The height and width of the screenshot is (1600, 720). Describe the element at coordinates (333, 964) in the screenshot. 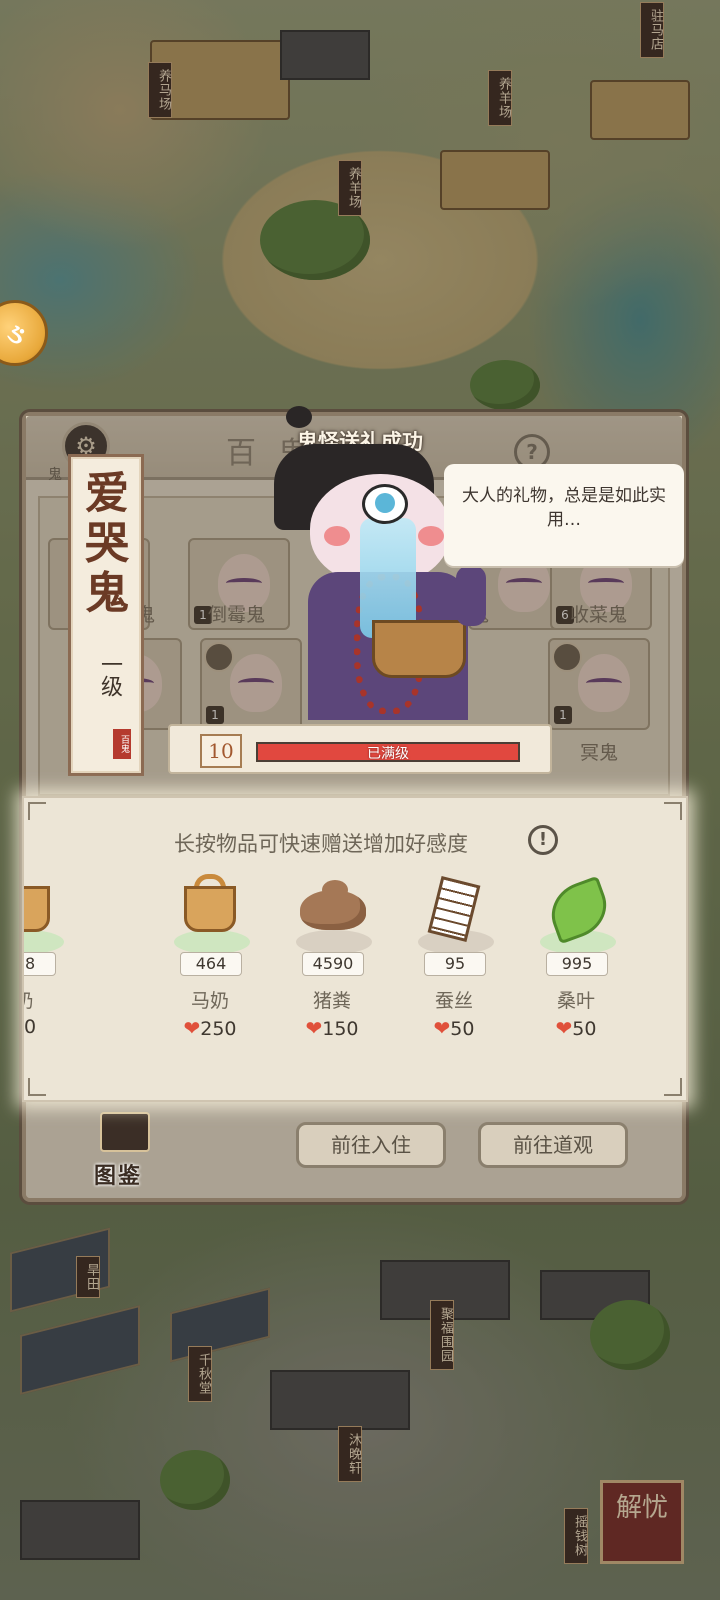

I see `item-count: 4590` at that location.